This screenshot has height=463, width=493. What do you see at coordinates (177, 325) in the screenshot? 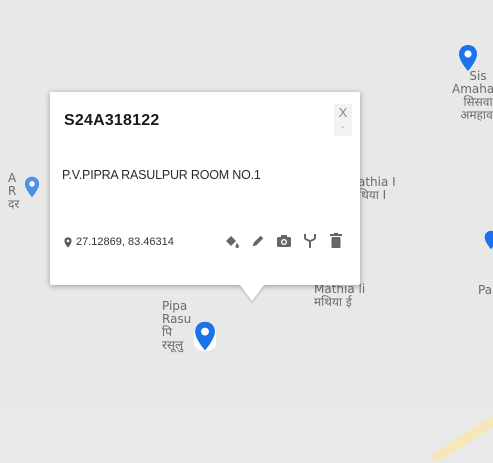
I see `map-label-pipra: Pipa Rasu पि रसूलु` at bounding box center [177, 325].